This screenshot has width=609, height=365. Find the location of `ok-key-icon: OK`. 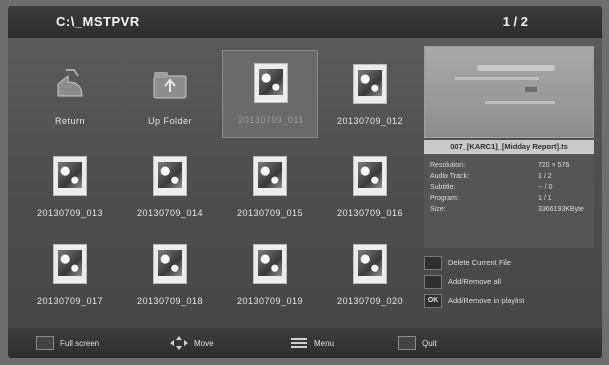

ok-key-icon: OK is located at coordinates (433, 301).